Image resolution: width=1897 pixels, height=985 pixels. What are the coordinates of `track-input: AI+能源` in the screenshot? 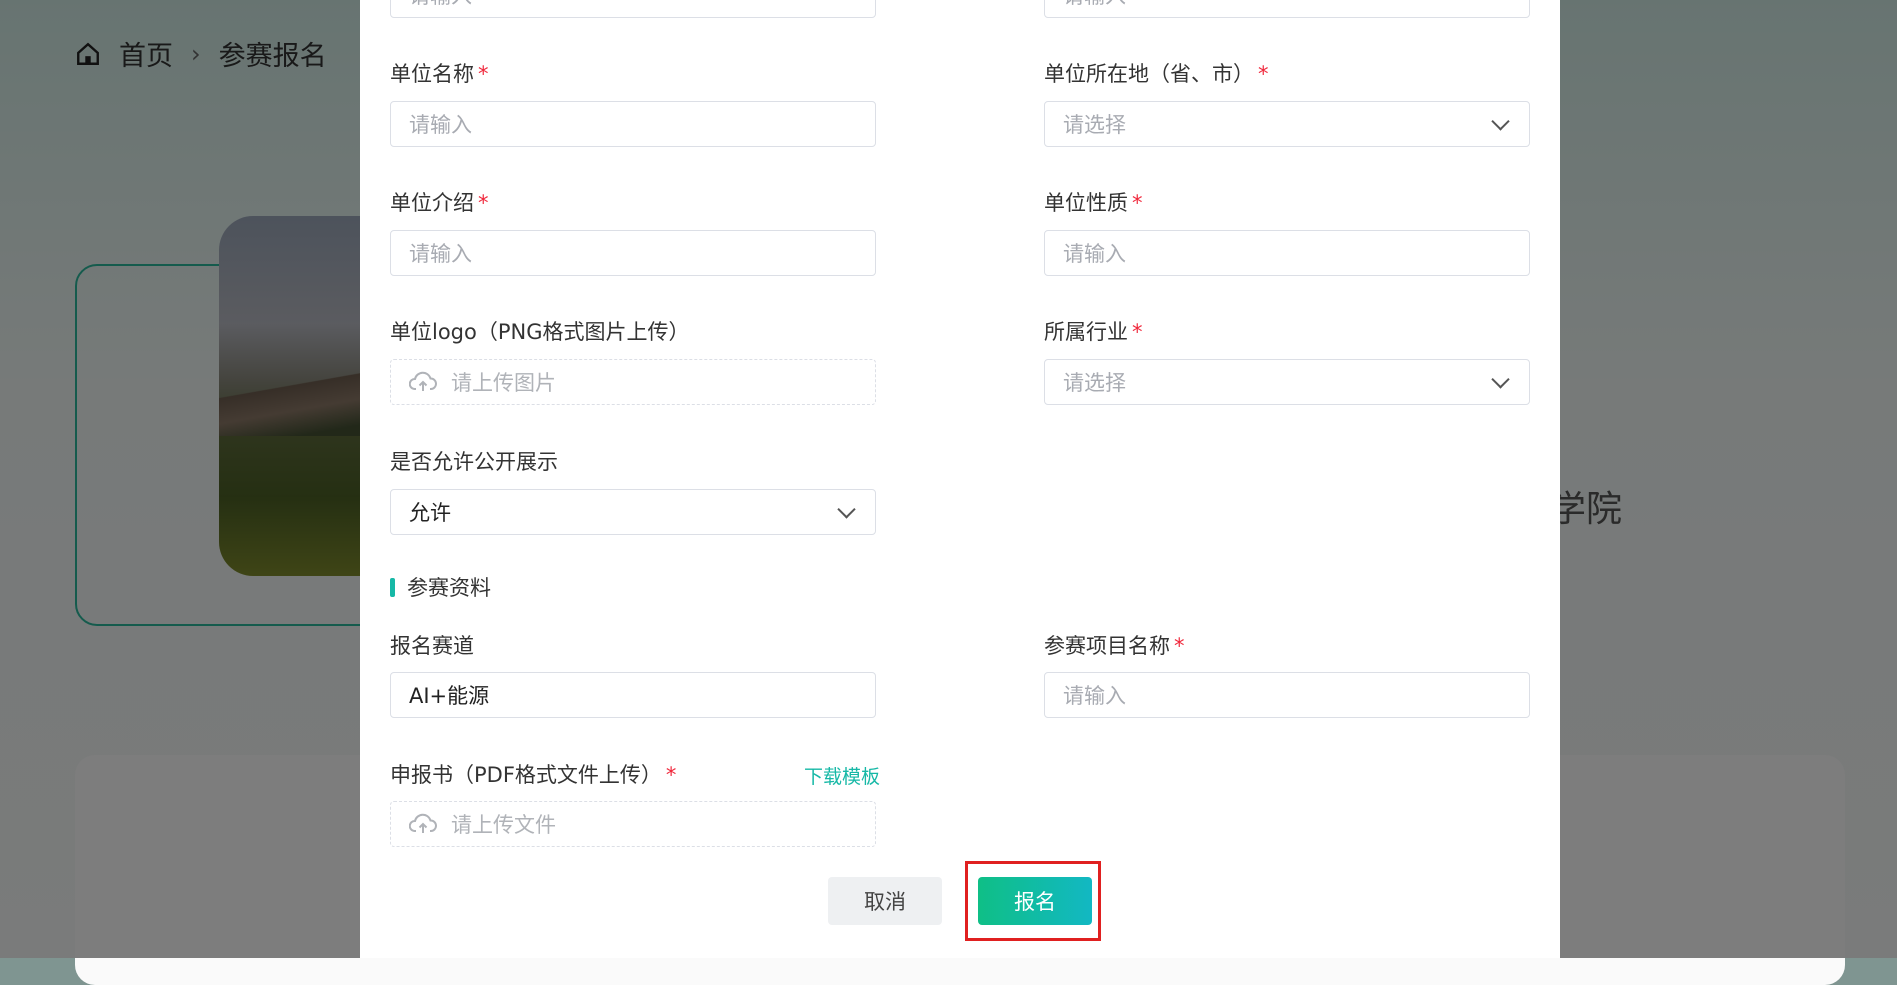 It's located at (633, 695).